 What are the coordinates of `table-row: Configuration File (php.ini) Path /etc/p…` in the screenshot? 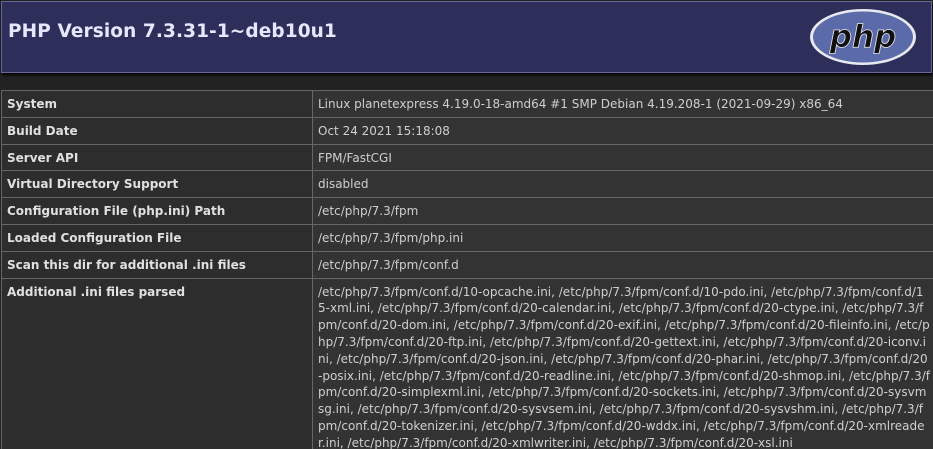 It's located at (467, 211).